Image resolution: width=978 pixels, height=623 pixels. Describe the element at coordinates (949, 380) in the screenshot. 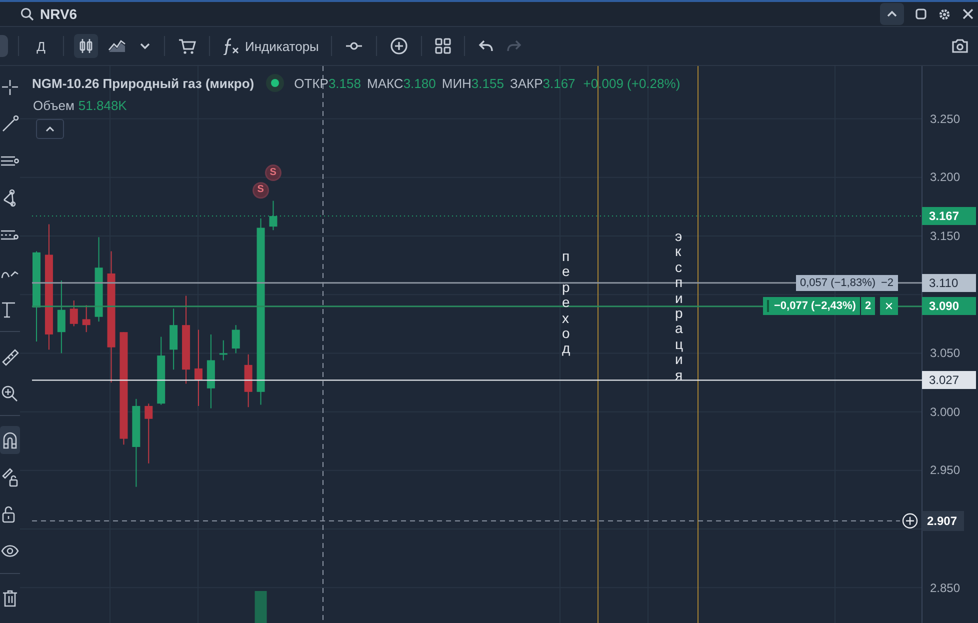

I see `price-tag: 3.027` at that location.